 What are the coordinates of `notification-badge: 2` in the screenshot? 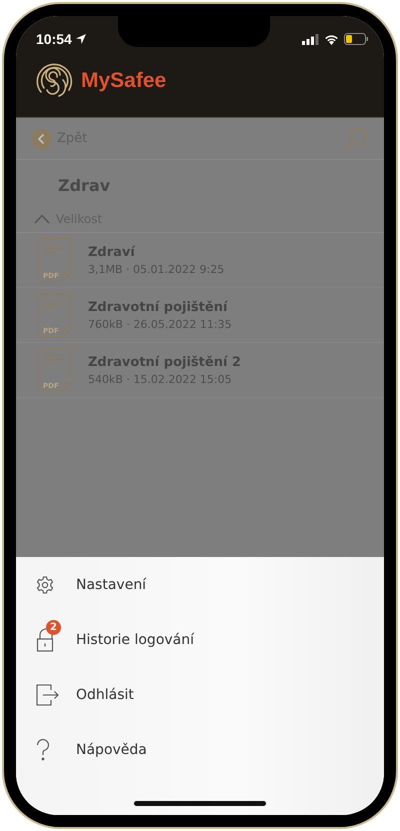 It's located at (53, 627).